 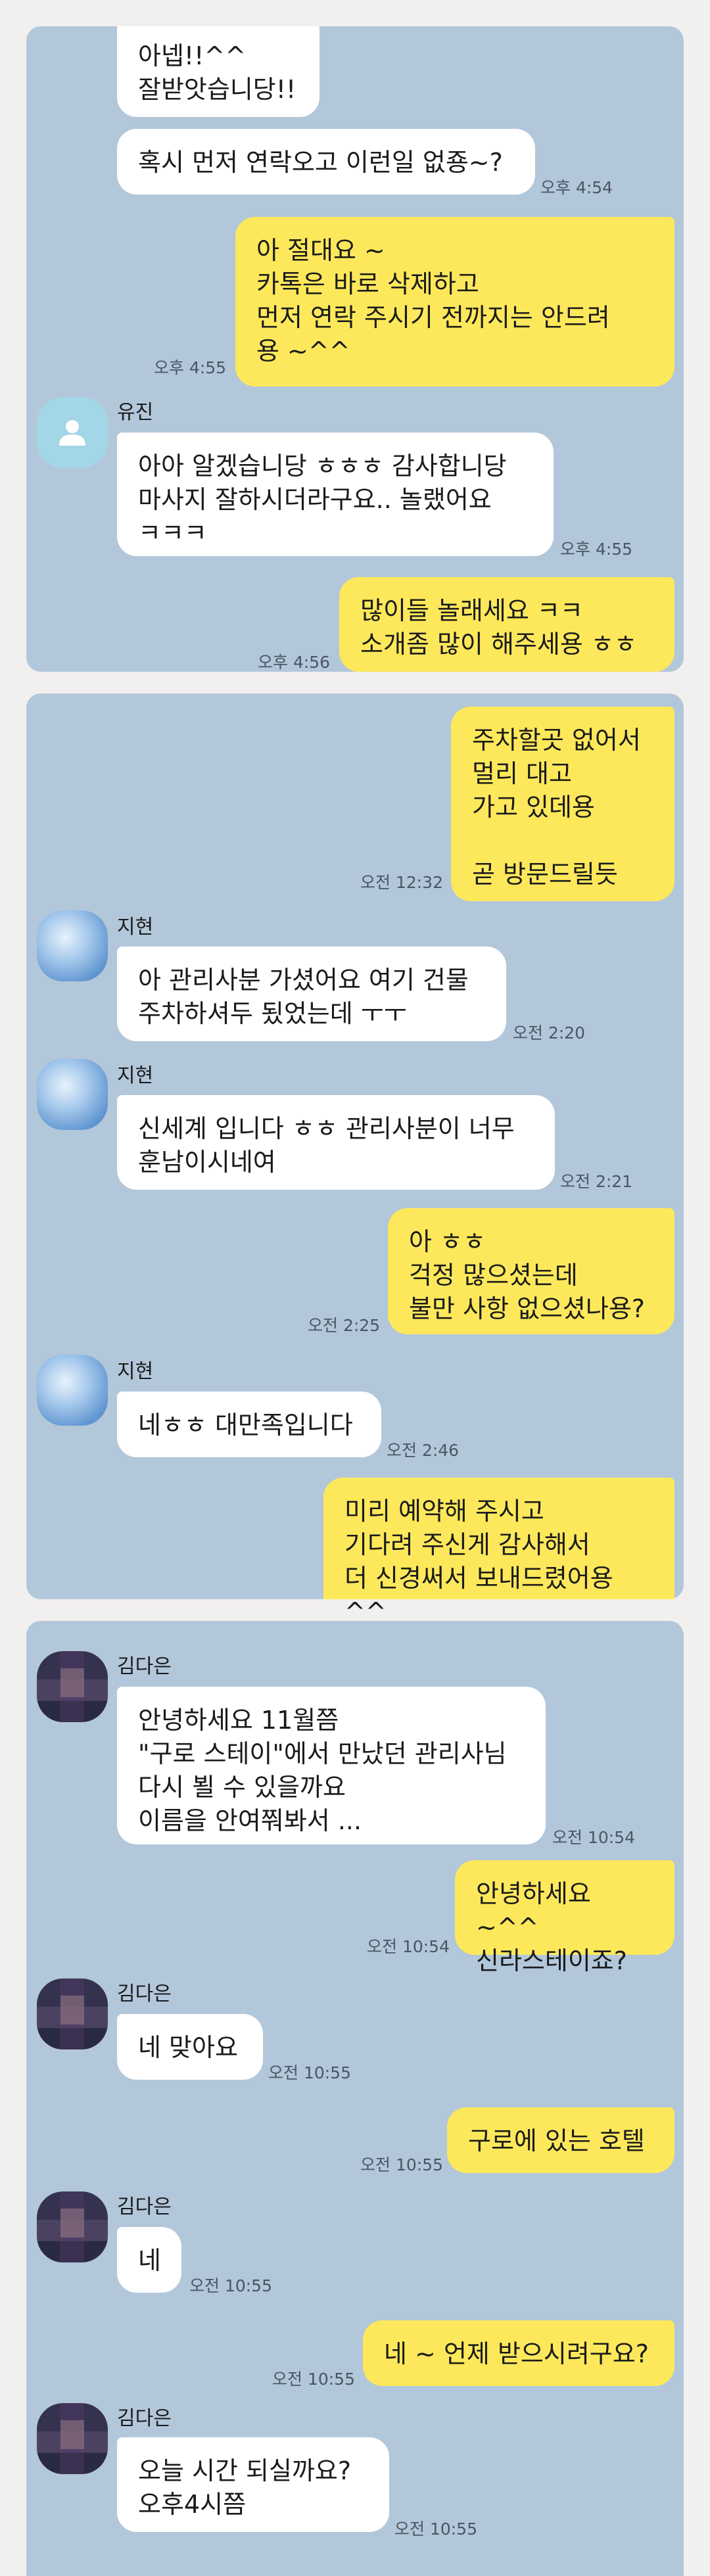 I want to click on person-icon, so click(x=72, y=433).